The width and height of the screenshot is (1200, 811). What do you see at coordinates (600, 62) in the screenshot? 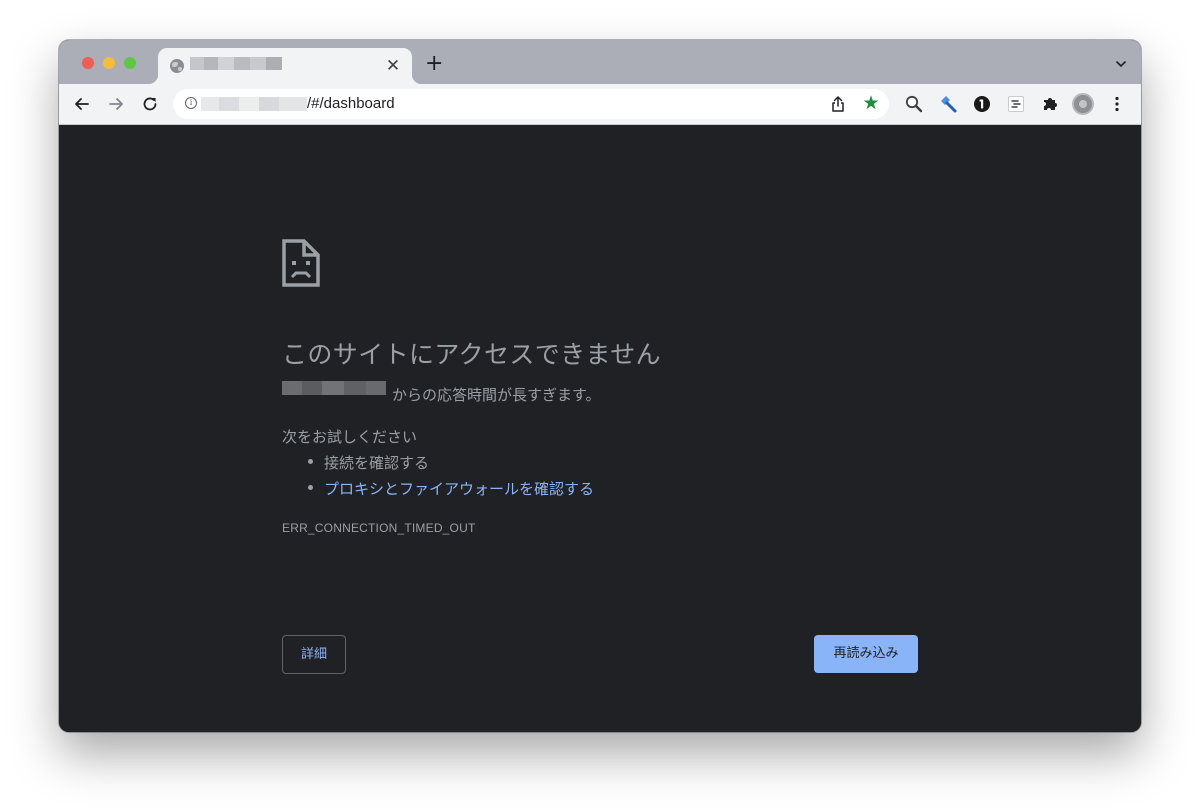
I see `tab-strip: ✕ +` at bounding box center [600, 62].